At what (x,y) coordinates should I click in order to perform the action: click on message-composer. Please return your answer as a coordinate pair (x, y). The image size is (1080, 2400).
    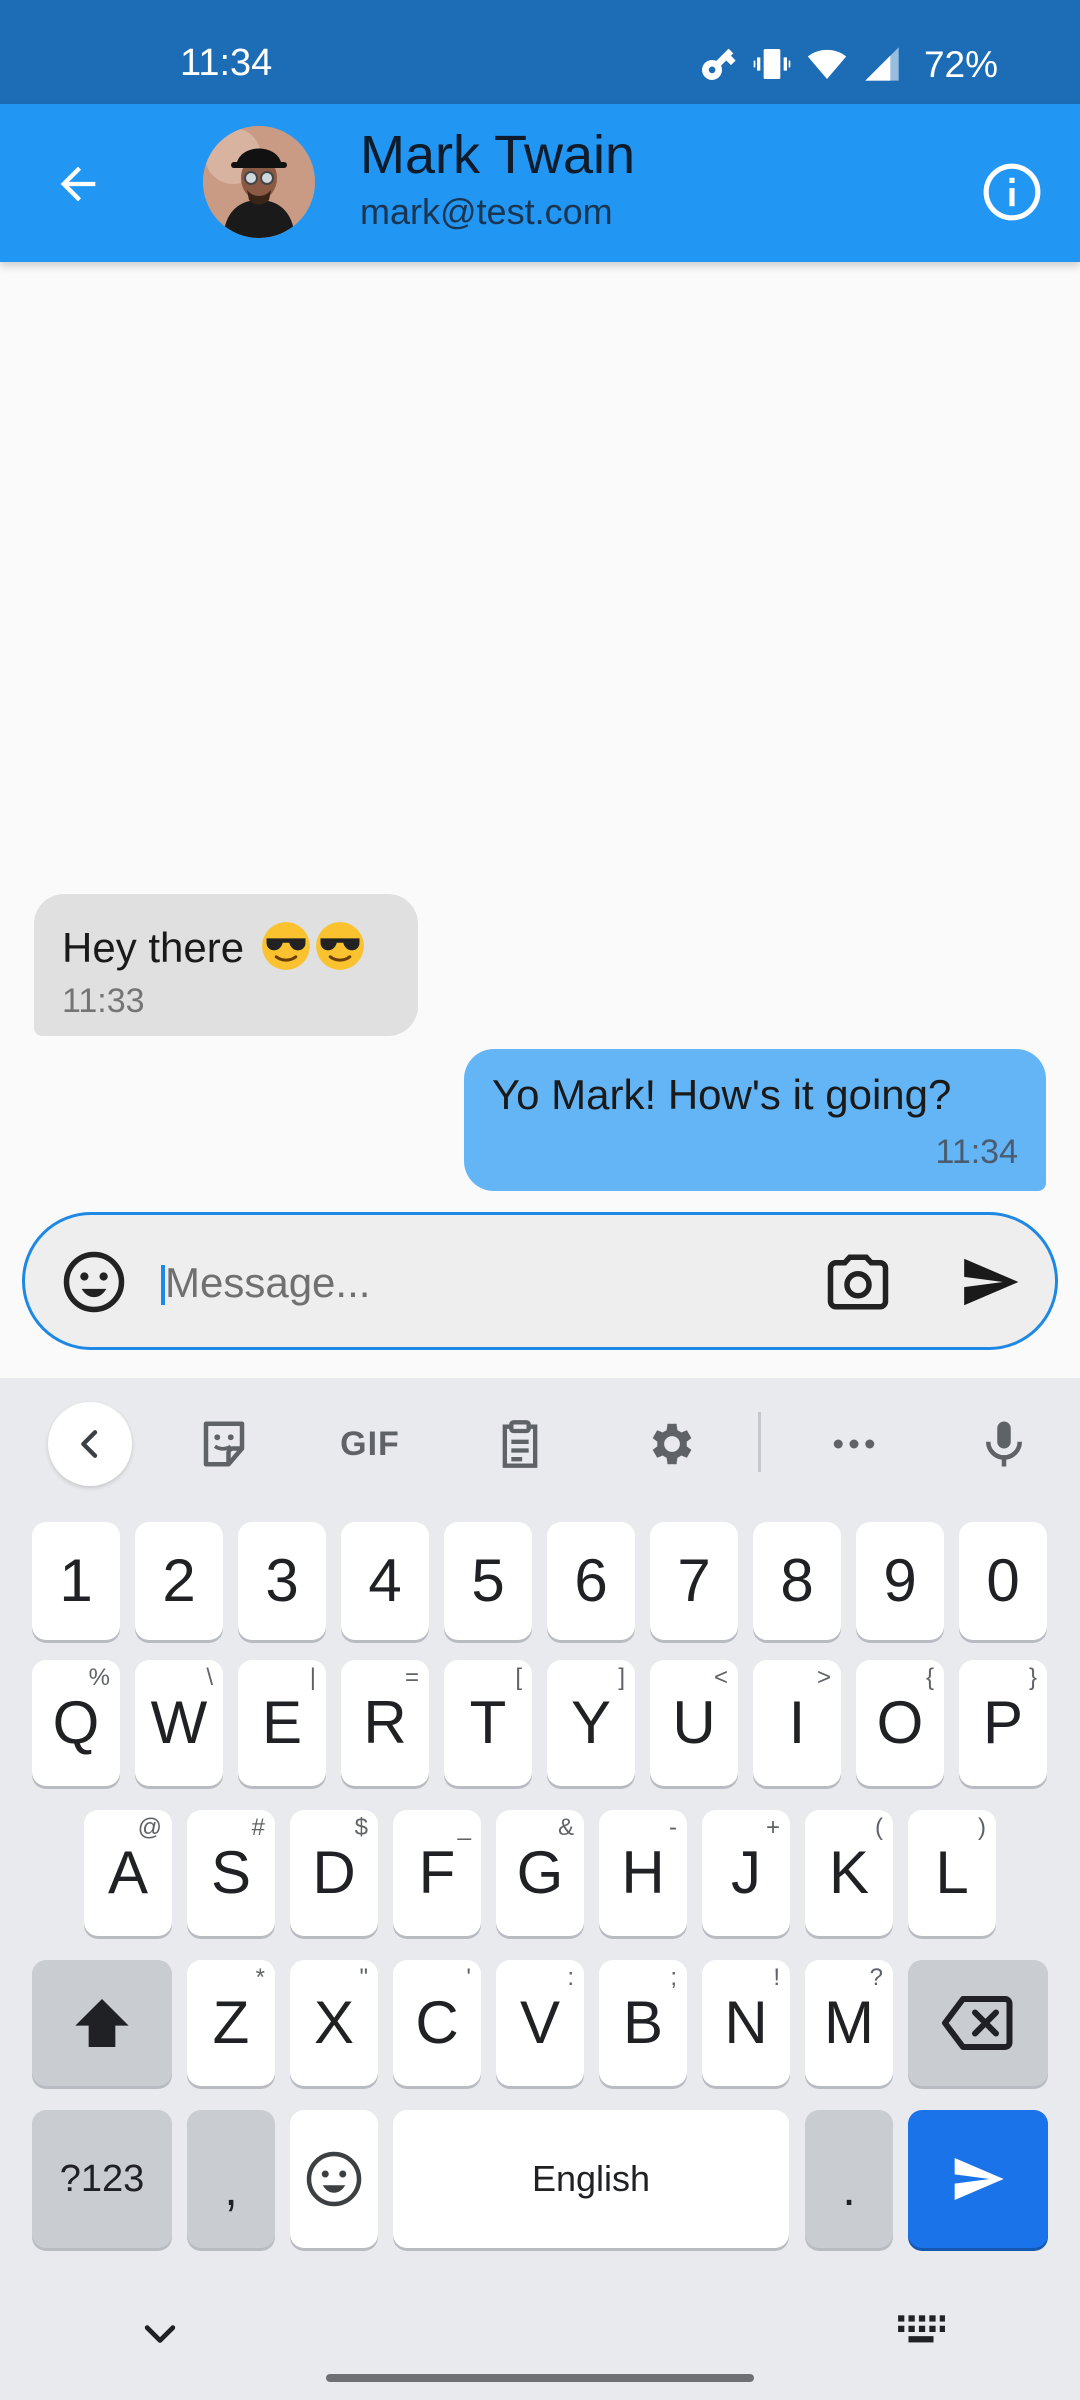
    Looking at the image, I should click on (540, 1281).